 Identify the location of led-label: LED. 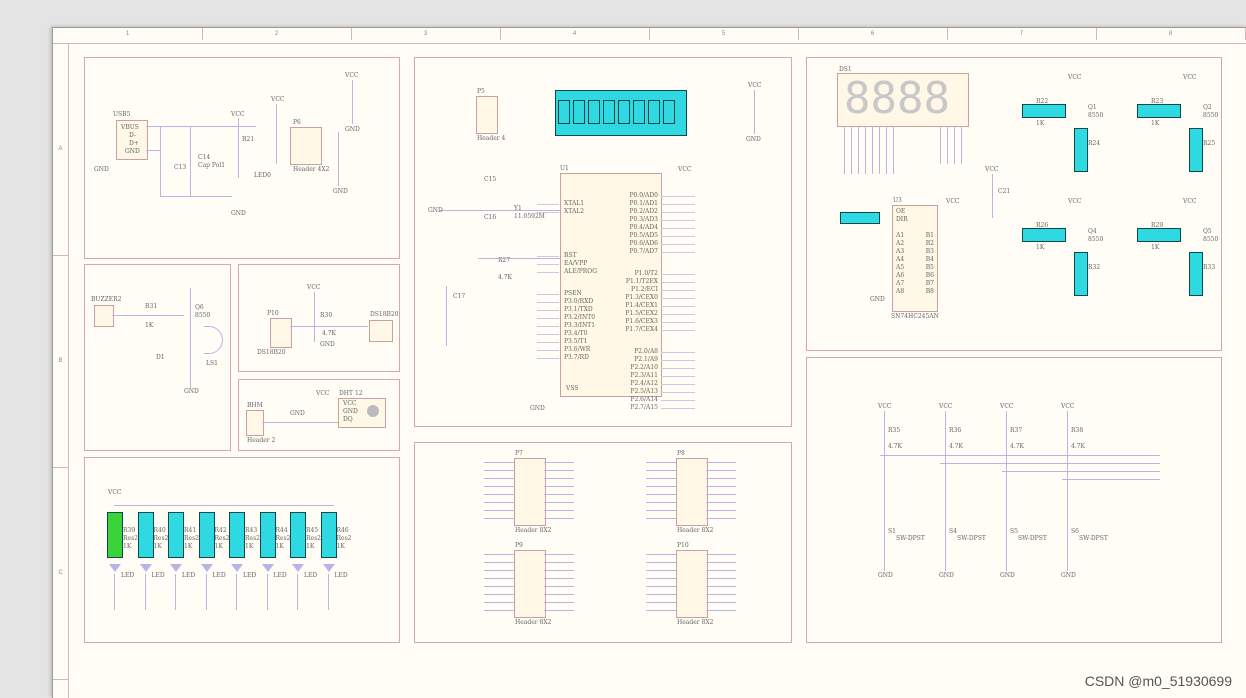
(280, 575).